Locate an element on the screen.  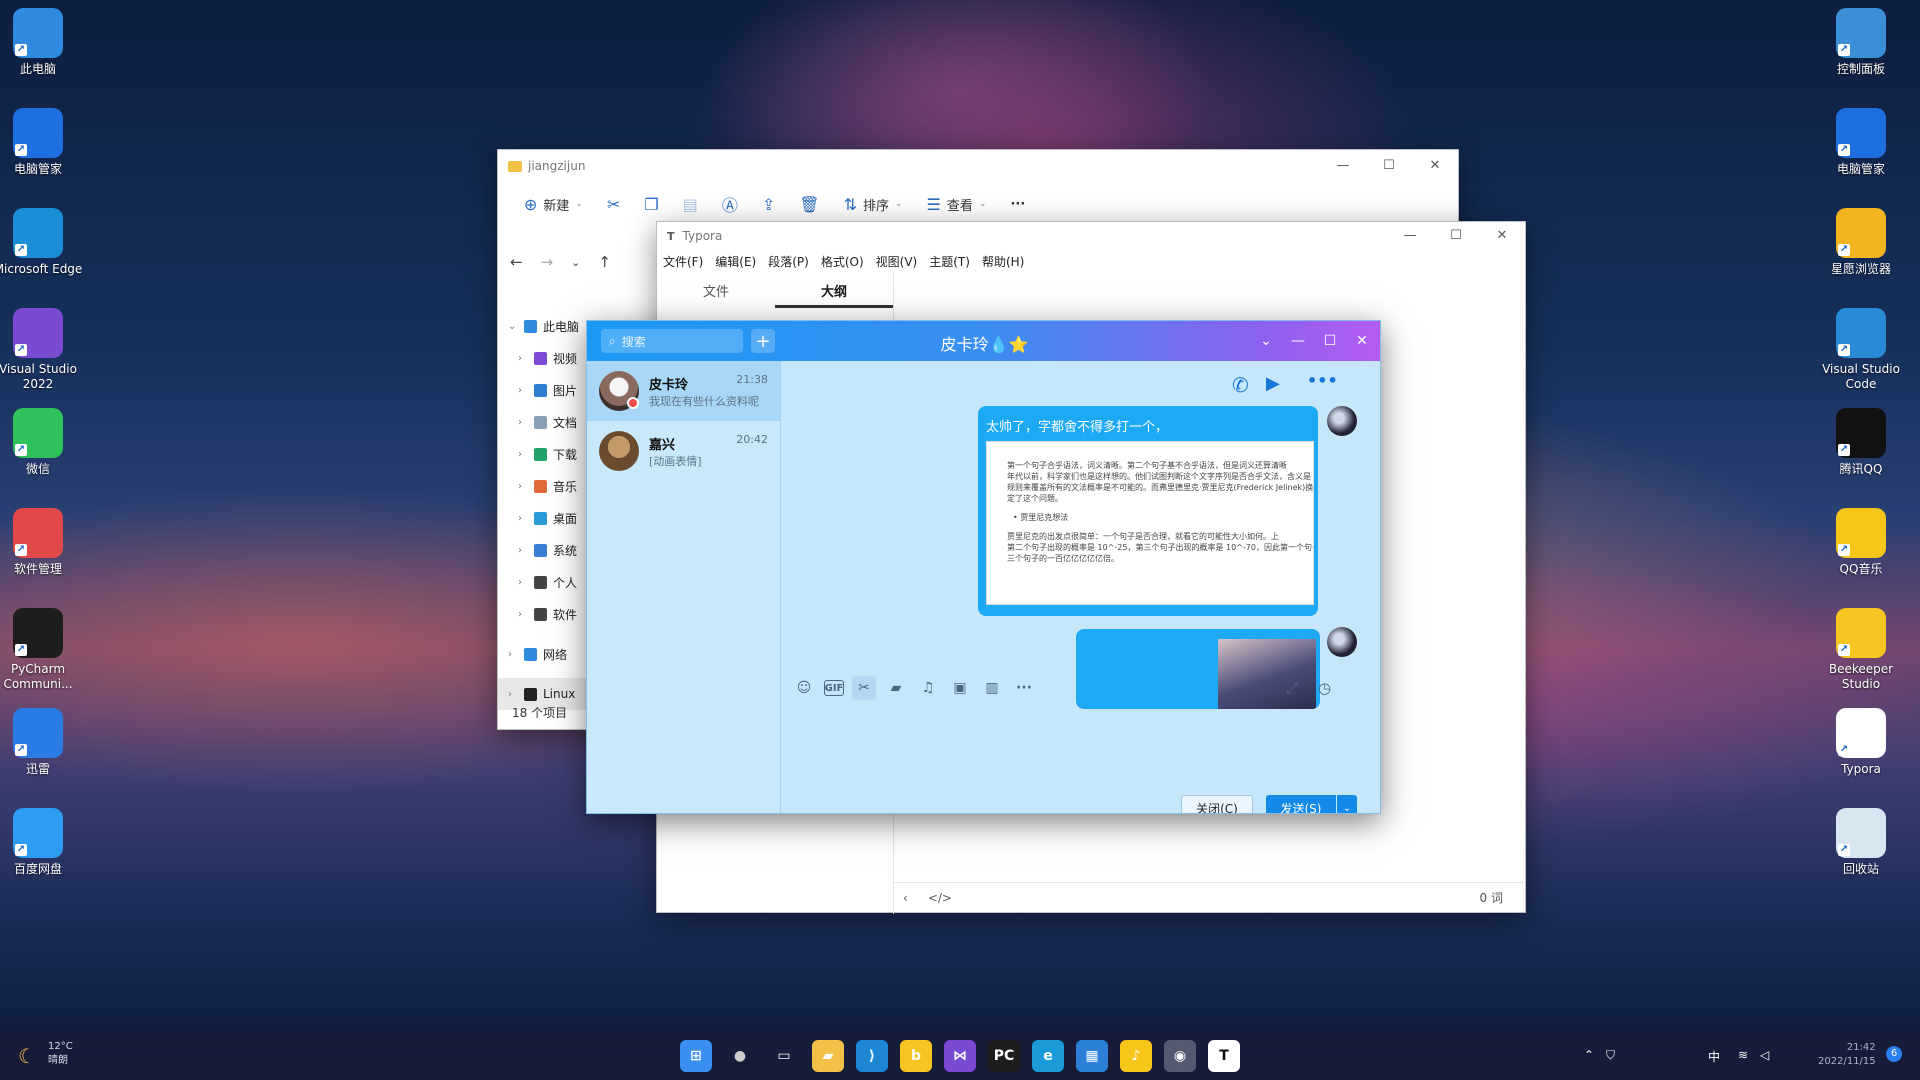
image-icon: ▣ is located at coordinates (960, 688).